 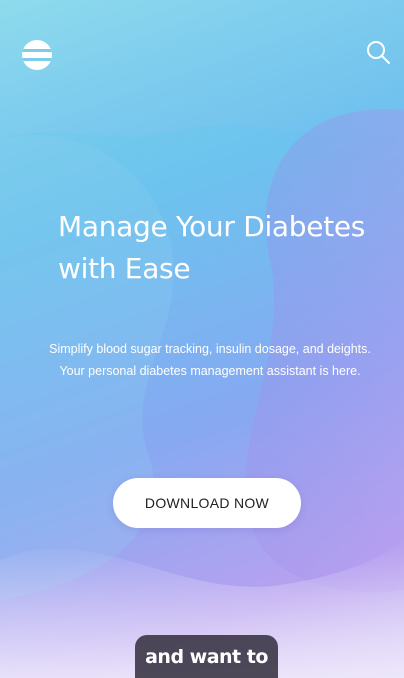 I want to click on hero-title-line-1: Manage Your Diabetes, so click(x=212, y=226).